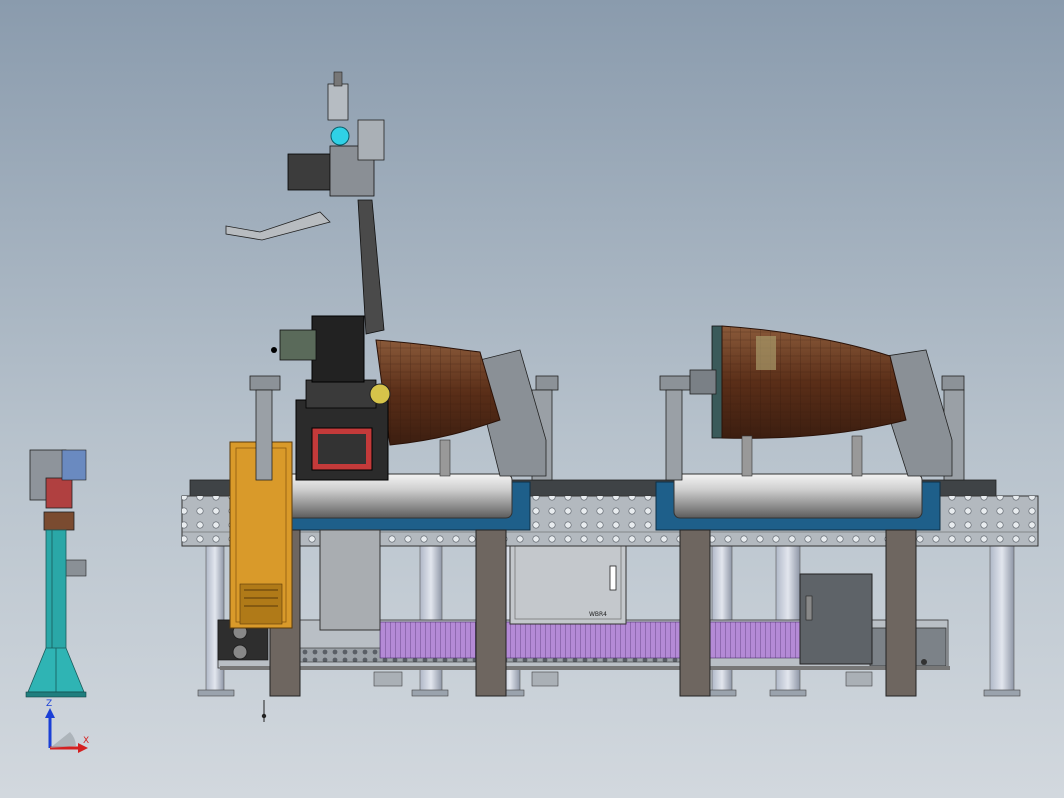 The height and width of the screenshot is (798, 1064). Describe the element at coordinates (264, 711) in the screenshot. I see `probe-marker` at that location.